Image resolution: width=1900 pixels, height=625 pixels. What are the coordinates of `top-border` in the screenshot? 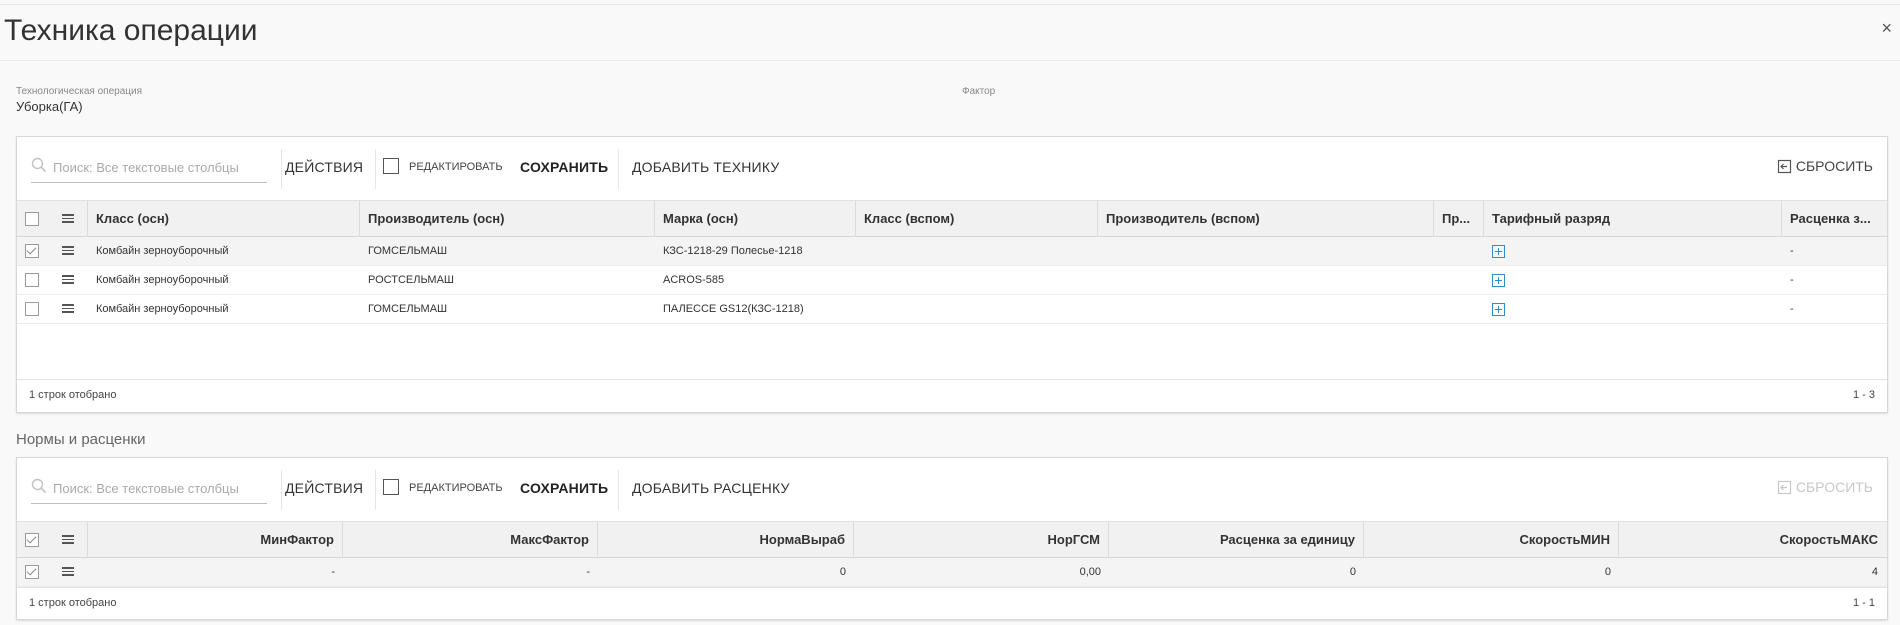 It's located at (950, 4).